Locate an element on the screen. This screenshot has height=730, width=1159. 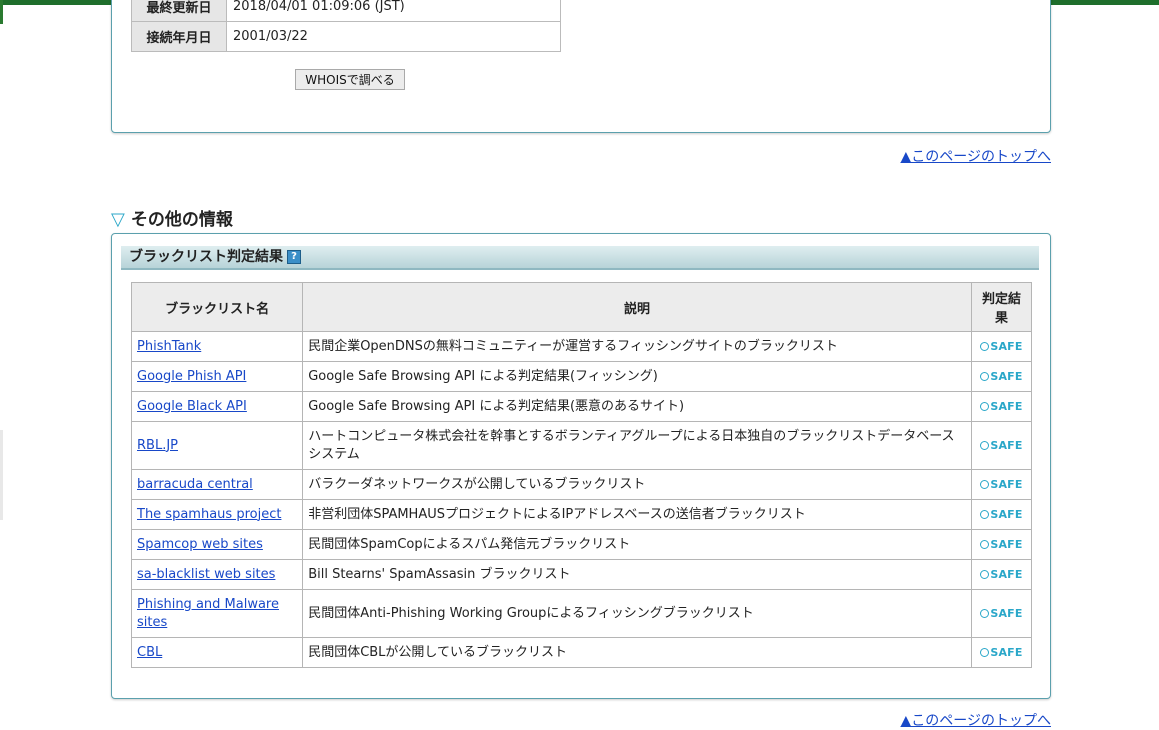
blacklist-link: barracuda central is located at coordinates (195, 484).